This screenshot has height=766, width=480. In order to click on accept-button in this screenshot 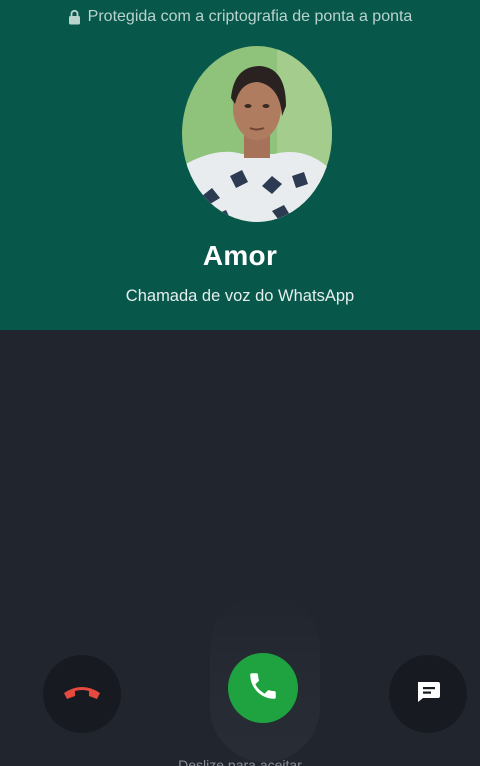, I will do `click(263, 688)`.